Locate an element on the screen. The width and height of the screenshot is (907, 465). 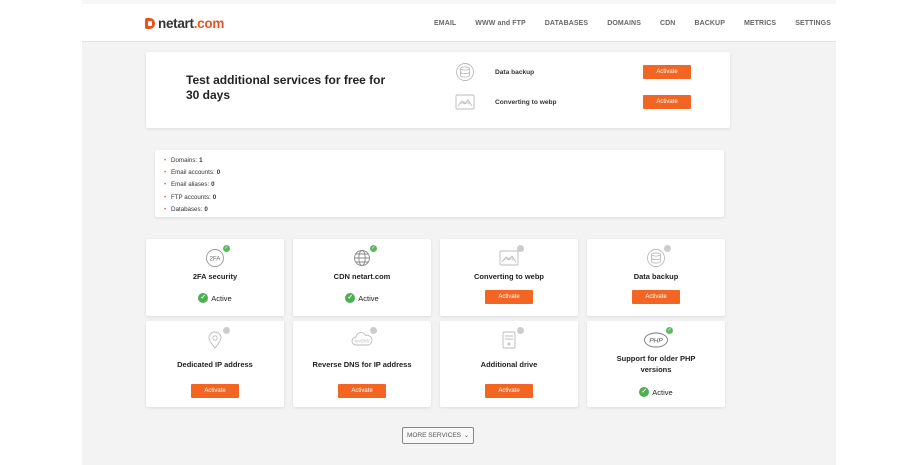
service-card-data-backup: Data backup Activate is located at coordinates (656, 277).